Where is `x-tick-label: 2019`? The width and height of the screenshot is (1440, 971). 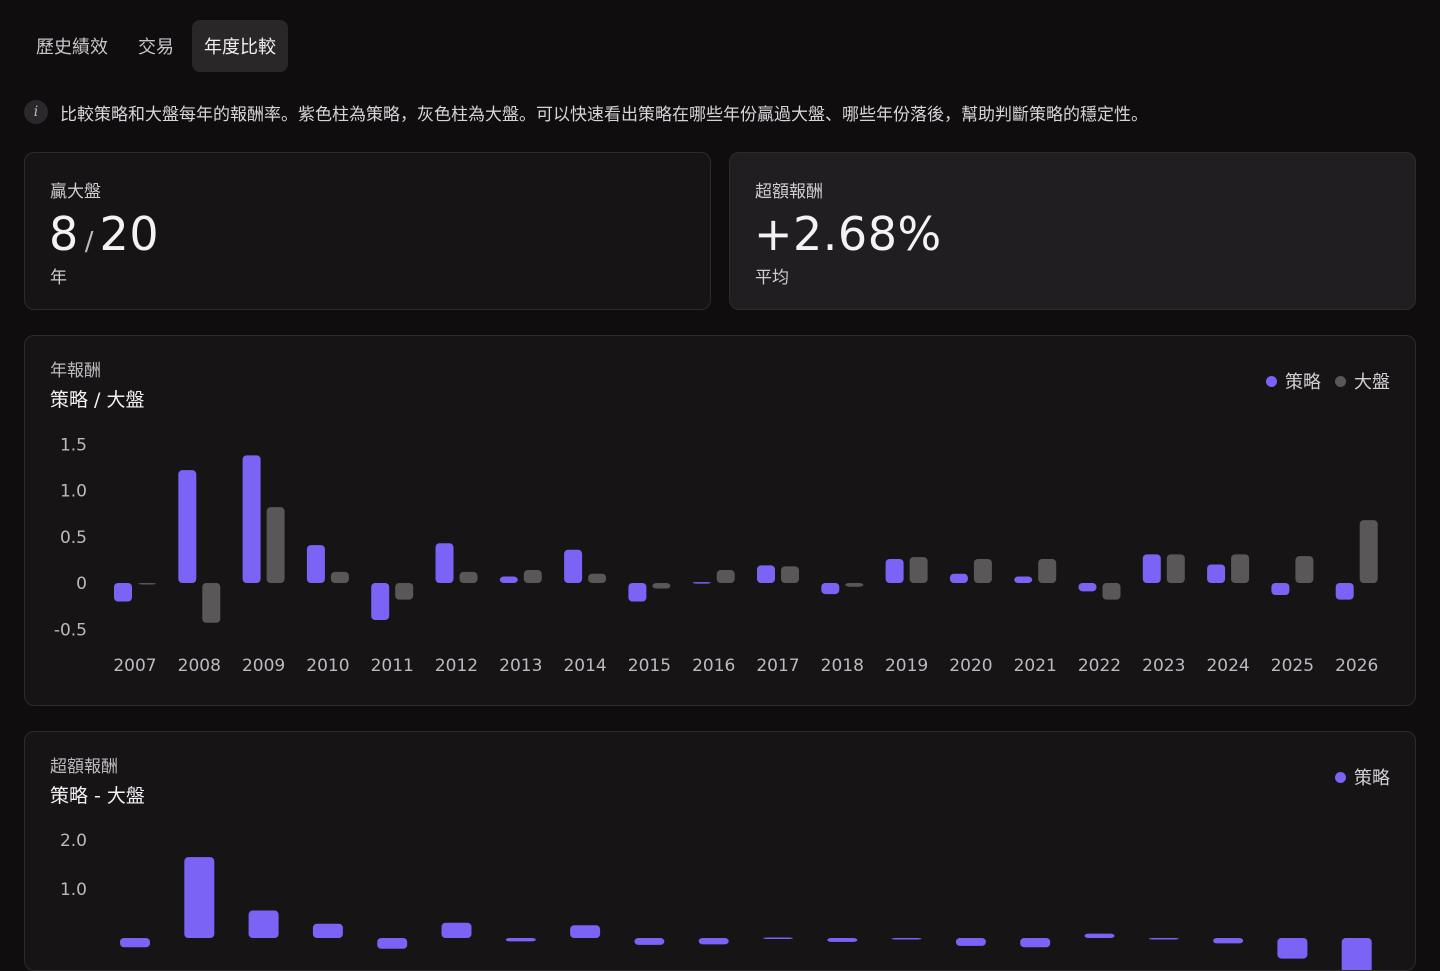
x-tick-label: 2019 is located at coordinates (906, 666).